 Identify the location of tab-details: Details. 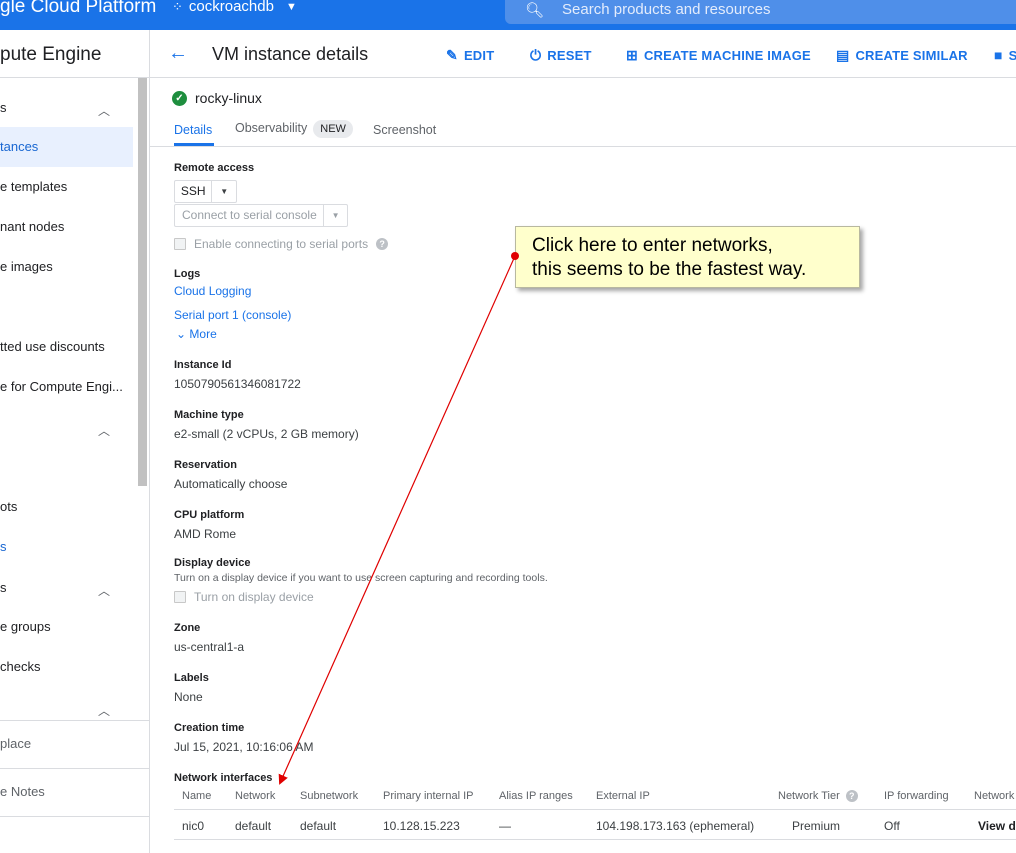
(193, 130).